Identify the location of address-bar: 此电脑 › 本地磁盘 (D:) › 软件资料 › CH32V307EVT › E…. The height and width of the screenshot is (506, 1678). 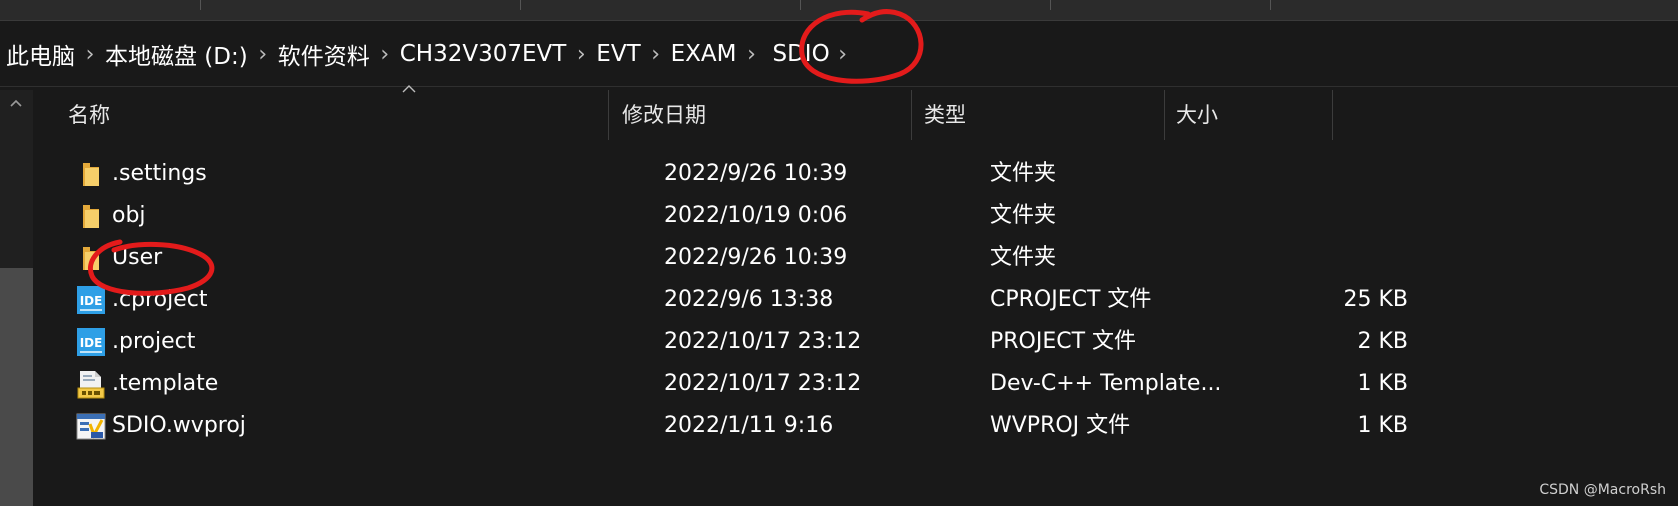
(839, 54).